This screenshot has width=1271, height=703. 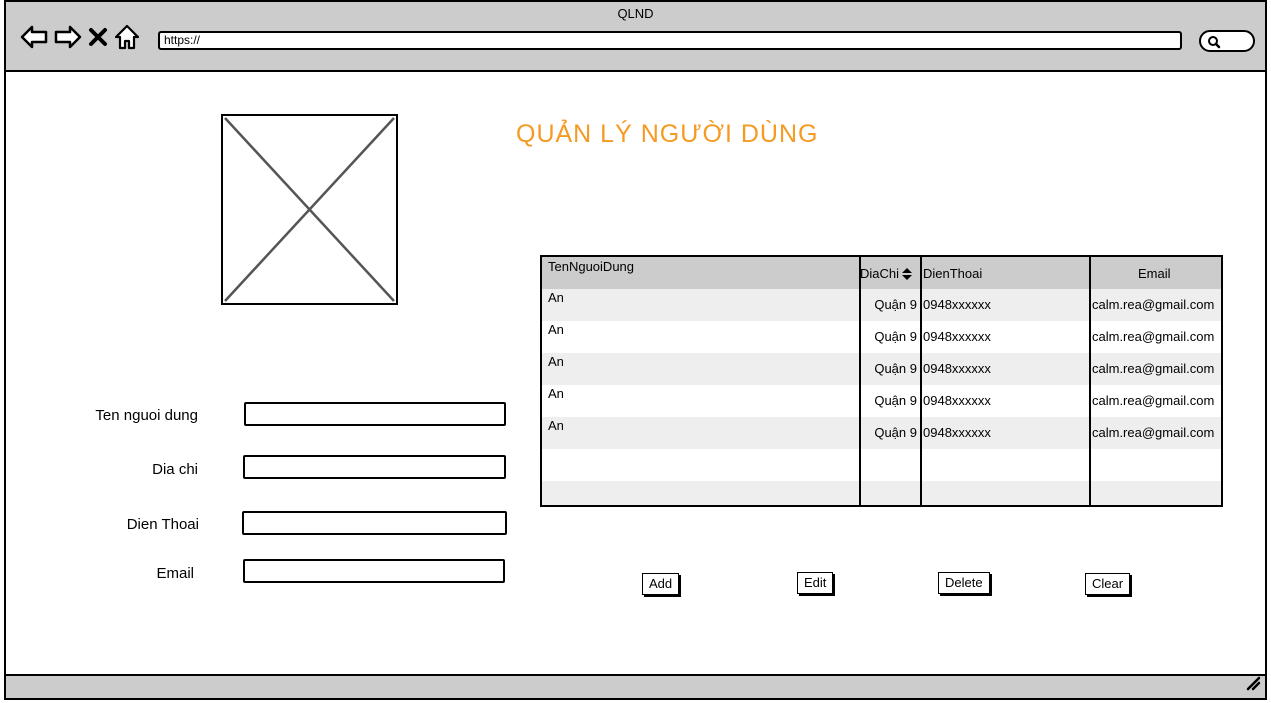 What do you see at coordinates (964, 583) in the screenshot?
I see `delete-button: Delete` at bounding box center [964, 583].